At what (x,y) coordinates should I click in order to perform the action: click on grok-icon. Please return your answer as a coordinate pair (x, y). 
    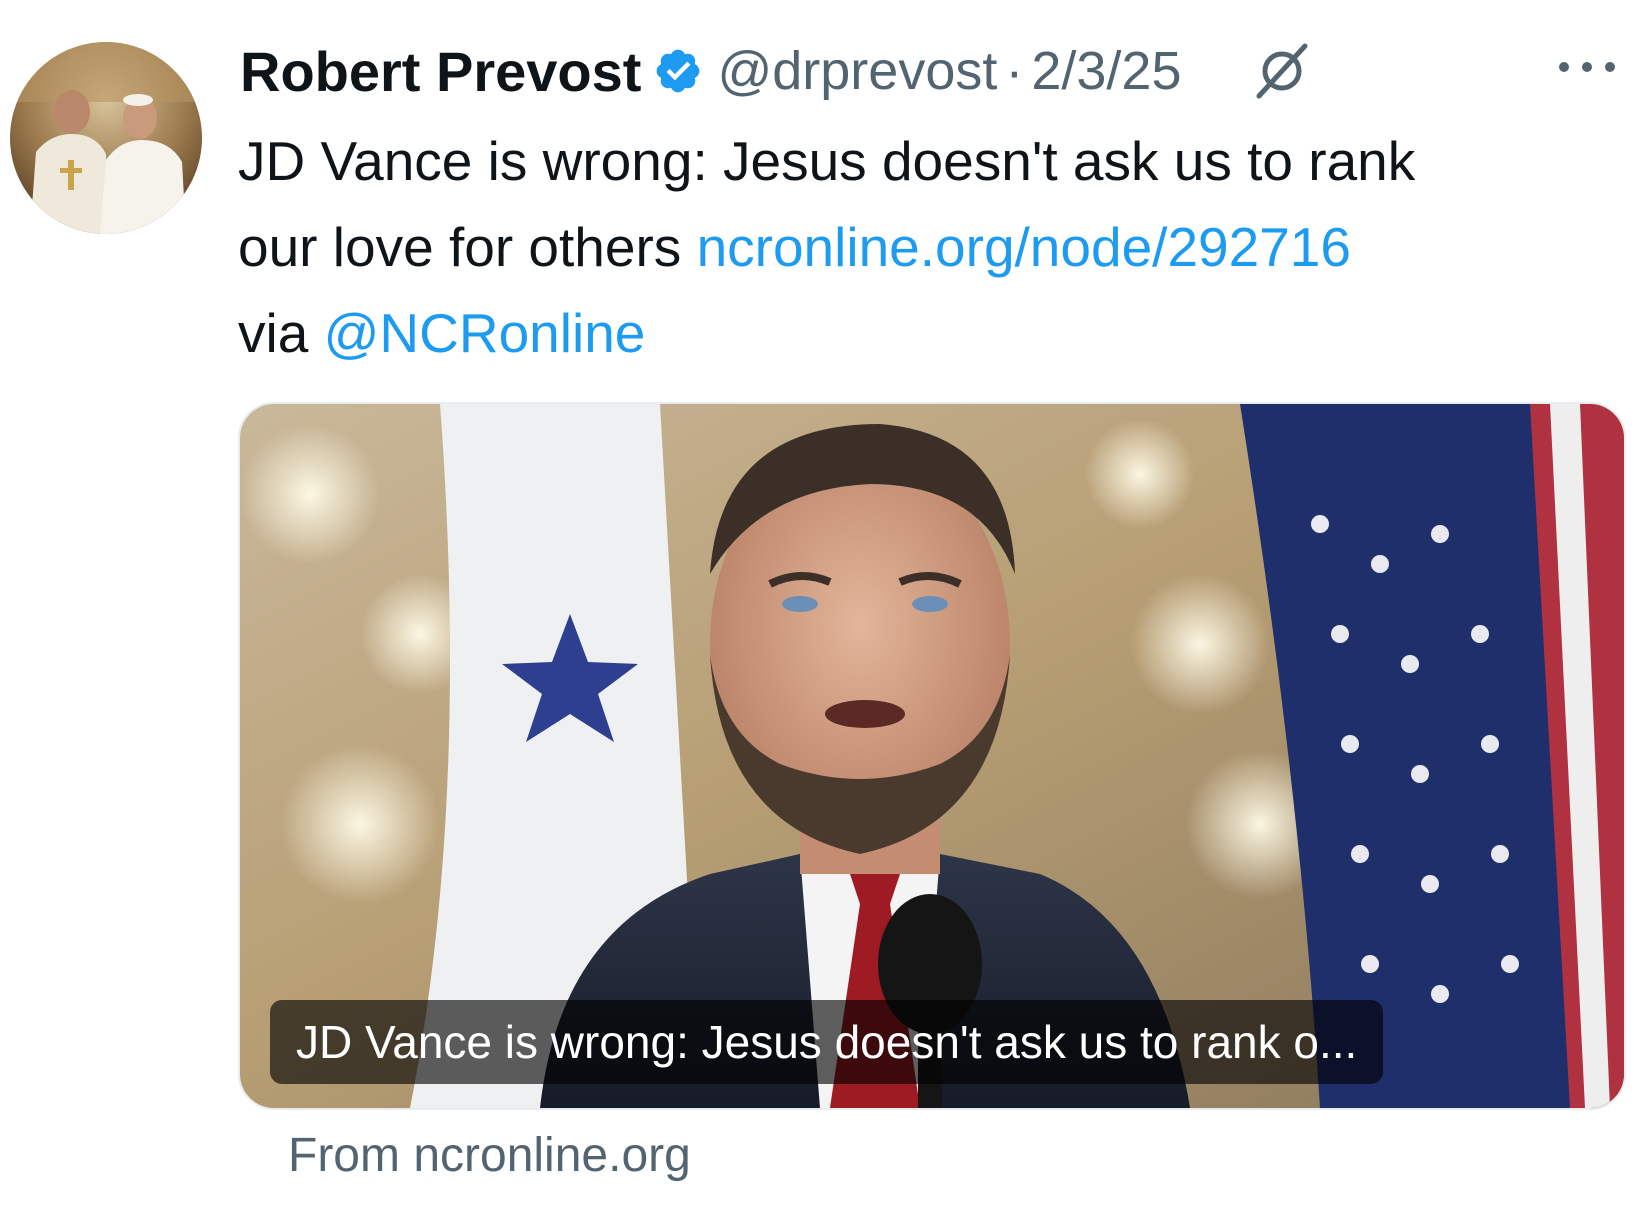
    Looking at the image, I should click on (1282, 71).